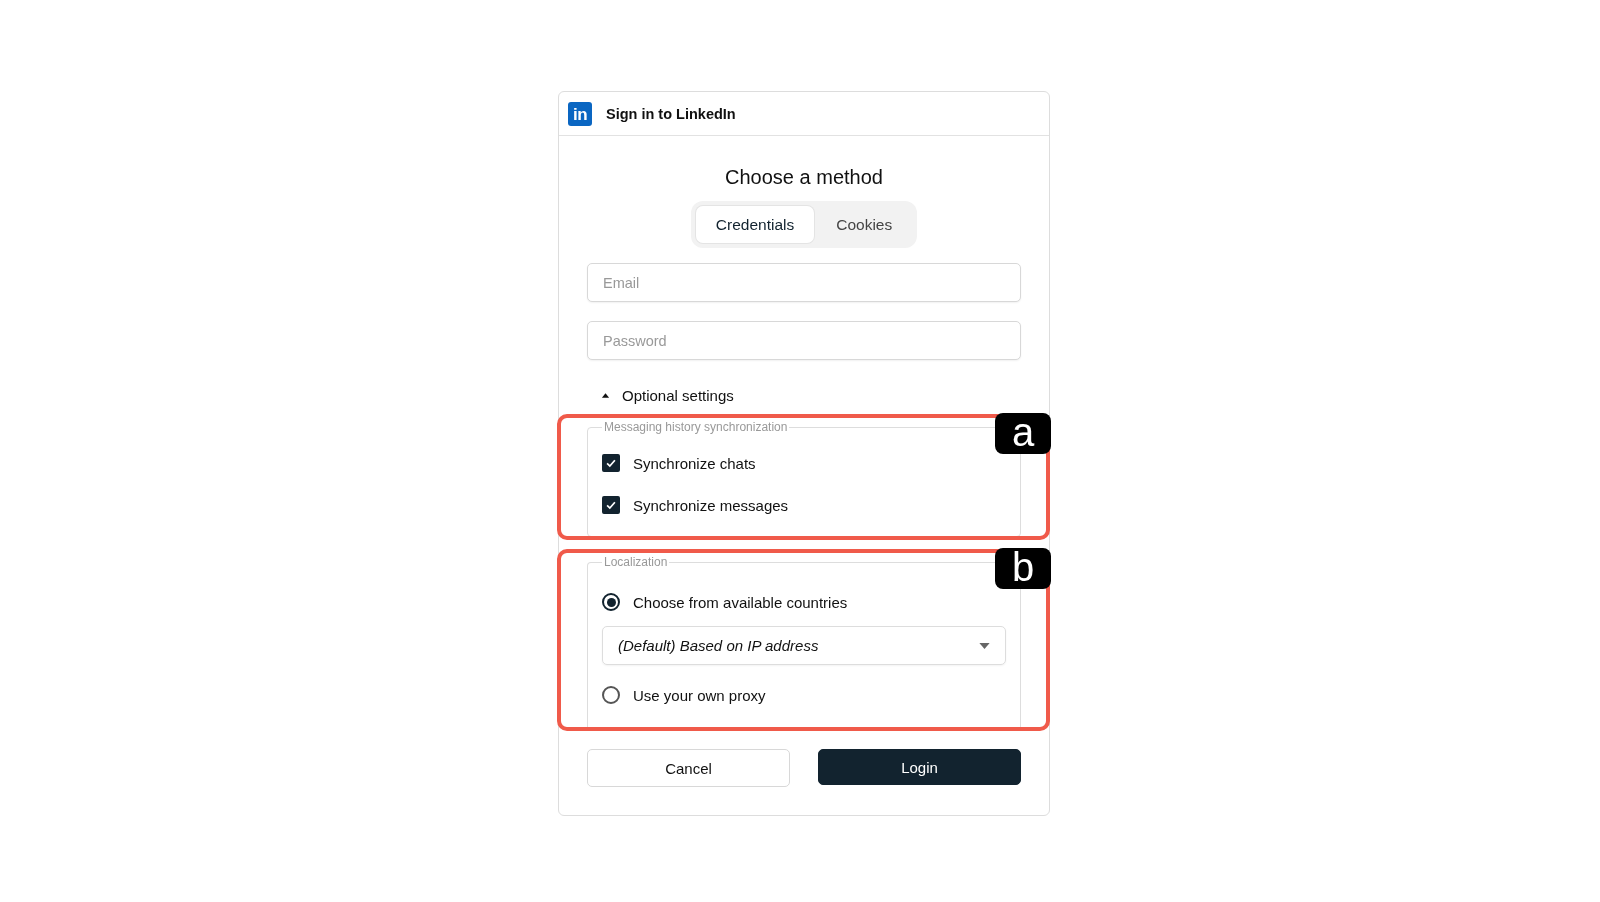 The image size is (1600, 902). What do you see at coordinates (696, 427) in the screenshot?
I see `group-legend: Messaging history synchronization` at bounding box center [696, 427].